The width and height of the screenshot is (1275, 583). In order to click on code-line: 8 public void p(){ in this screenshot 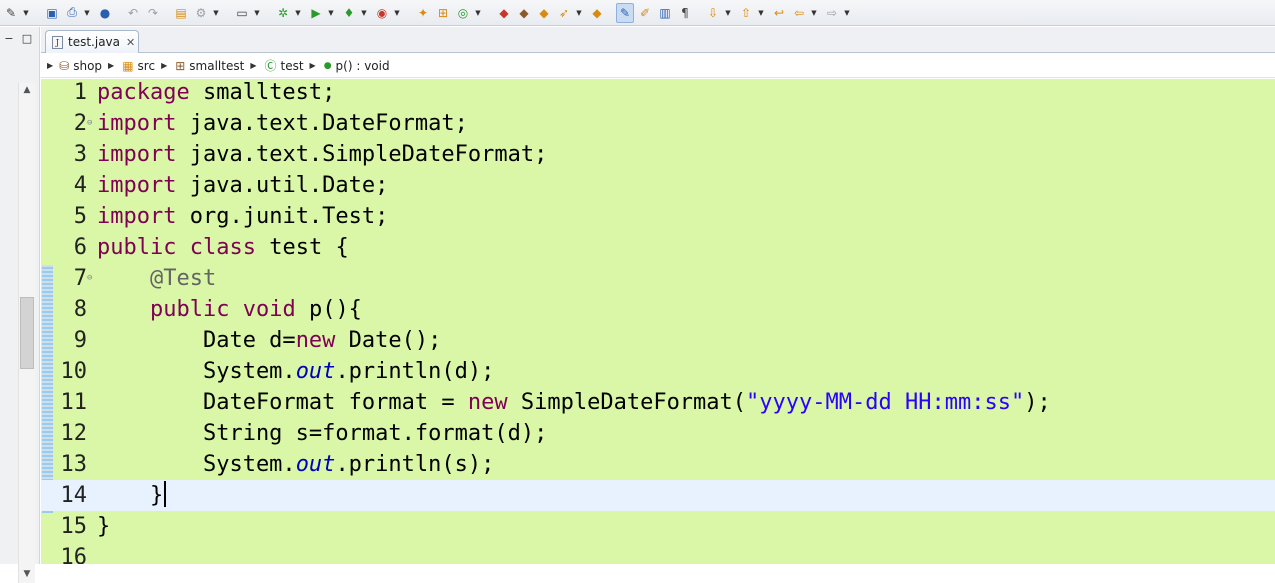, I will do `click(658, 309)`.